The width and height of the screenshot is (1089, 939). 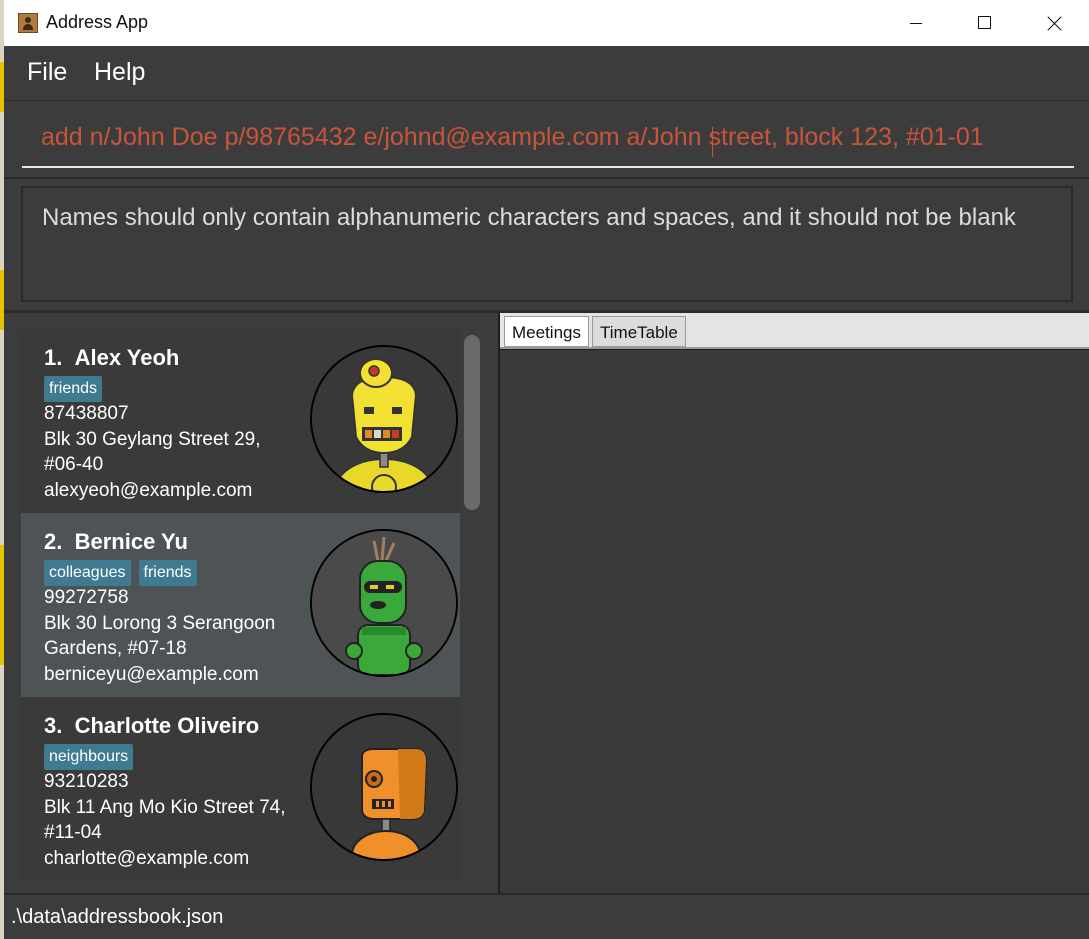 What do you see at coordinates (89, 757) in the screenshot?
I see `tag: neighbours` at bounding box center [89, 757].